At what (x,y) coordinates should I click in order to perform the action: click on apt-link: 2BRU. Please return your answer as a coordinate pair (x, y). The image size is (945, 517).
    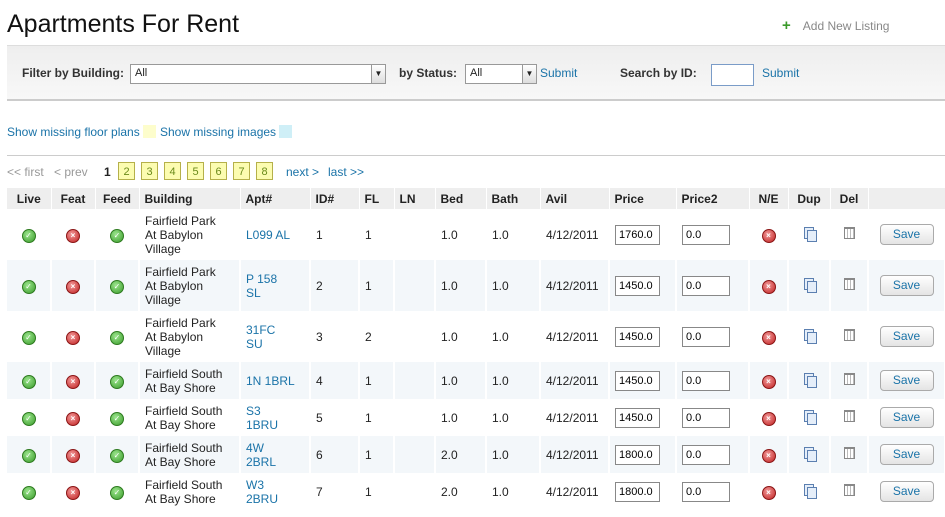
    Looking at the image, I should click on (277, 499).